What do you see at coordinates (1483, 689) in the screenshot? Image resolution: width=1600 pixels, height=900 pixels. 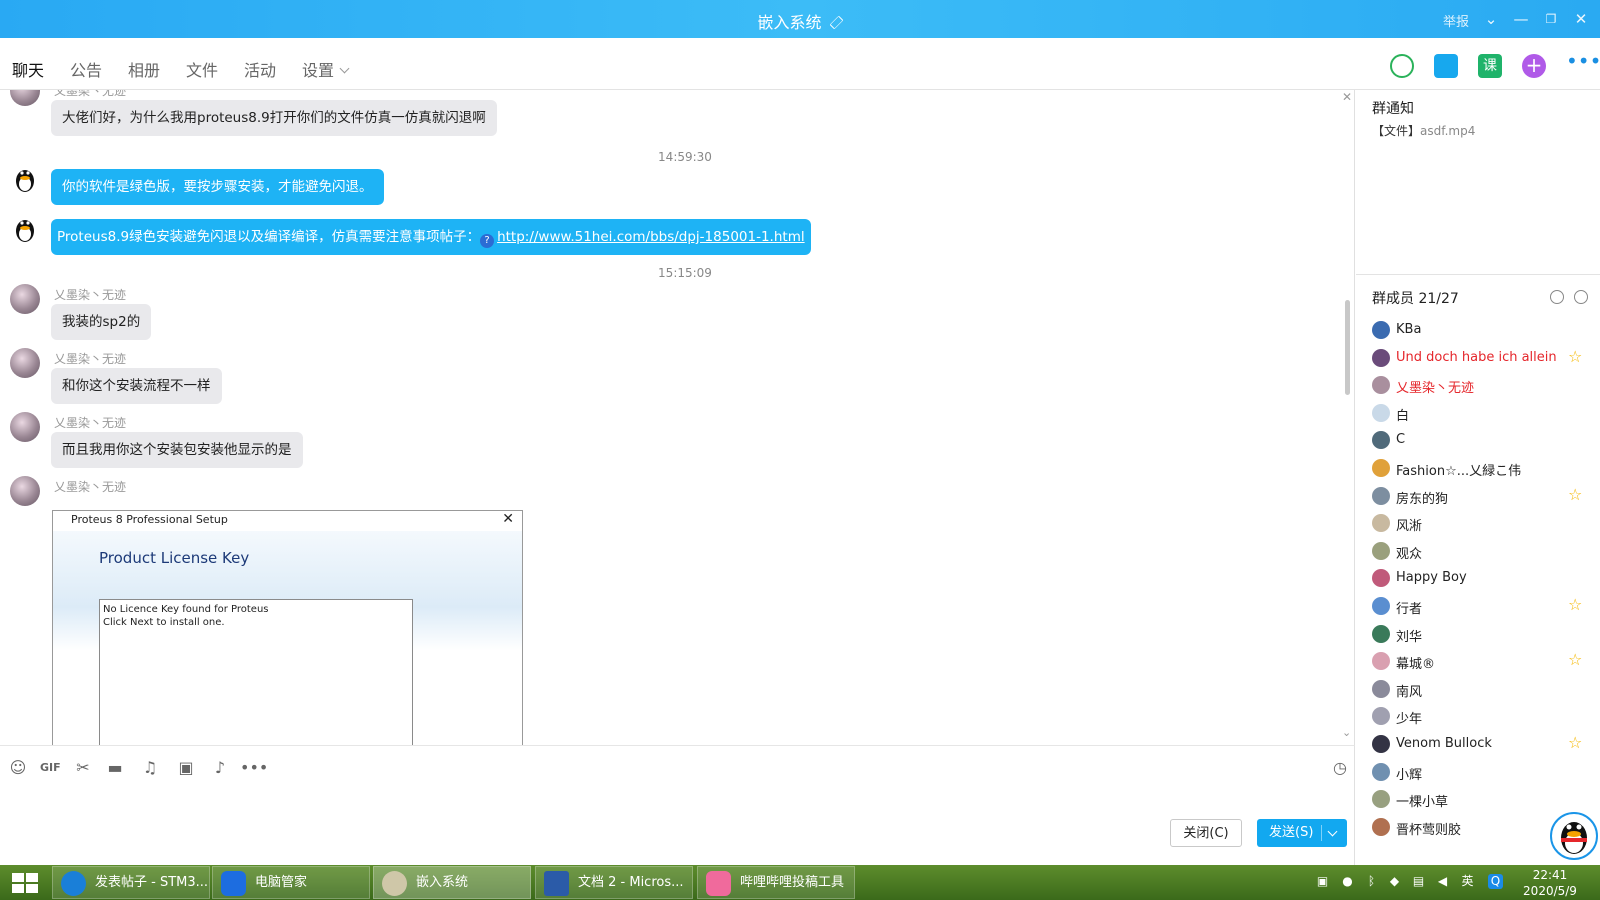 I see `member-item: 南风` at bounding box center [1483, 689].